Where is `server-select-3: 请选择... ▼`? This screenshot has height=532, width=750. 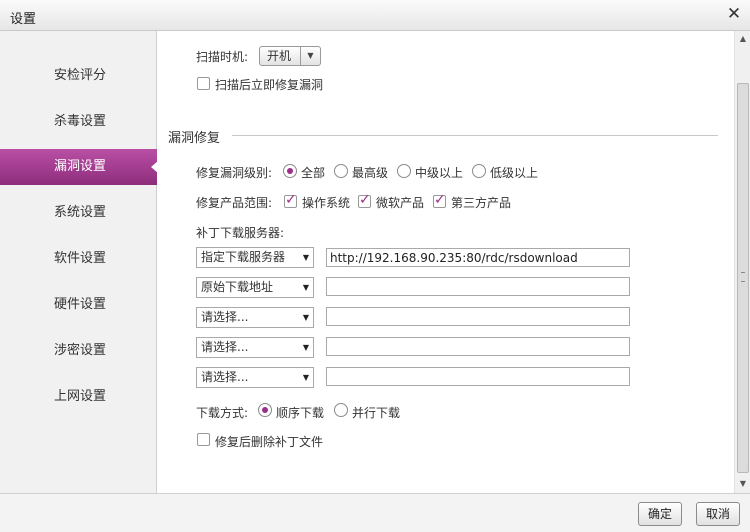
server-select-3: 请选择... ▼ is located at coordinates (255, 317).